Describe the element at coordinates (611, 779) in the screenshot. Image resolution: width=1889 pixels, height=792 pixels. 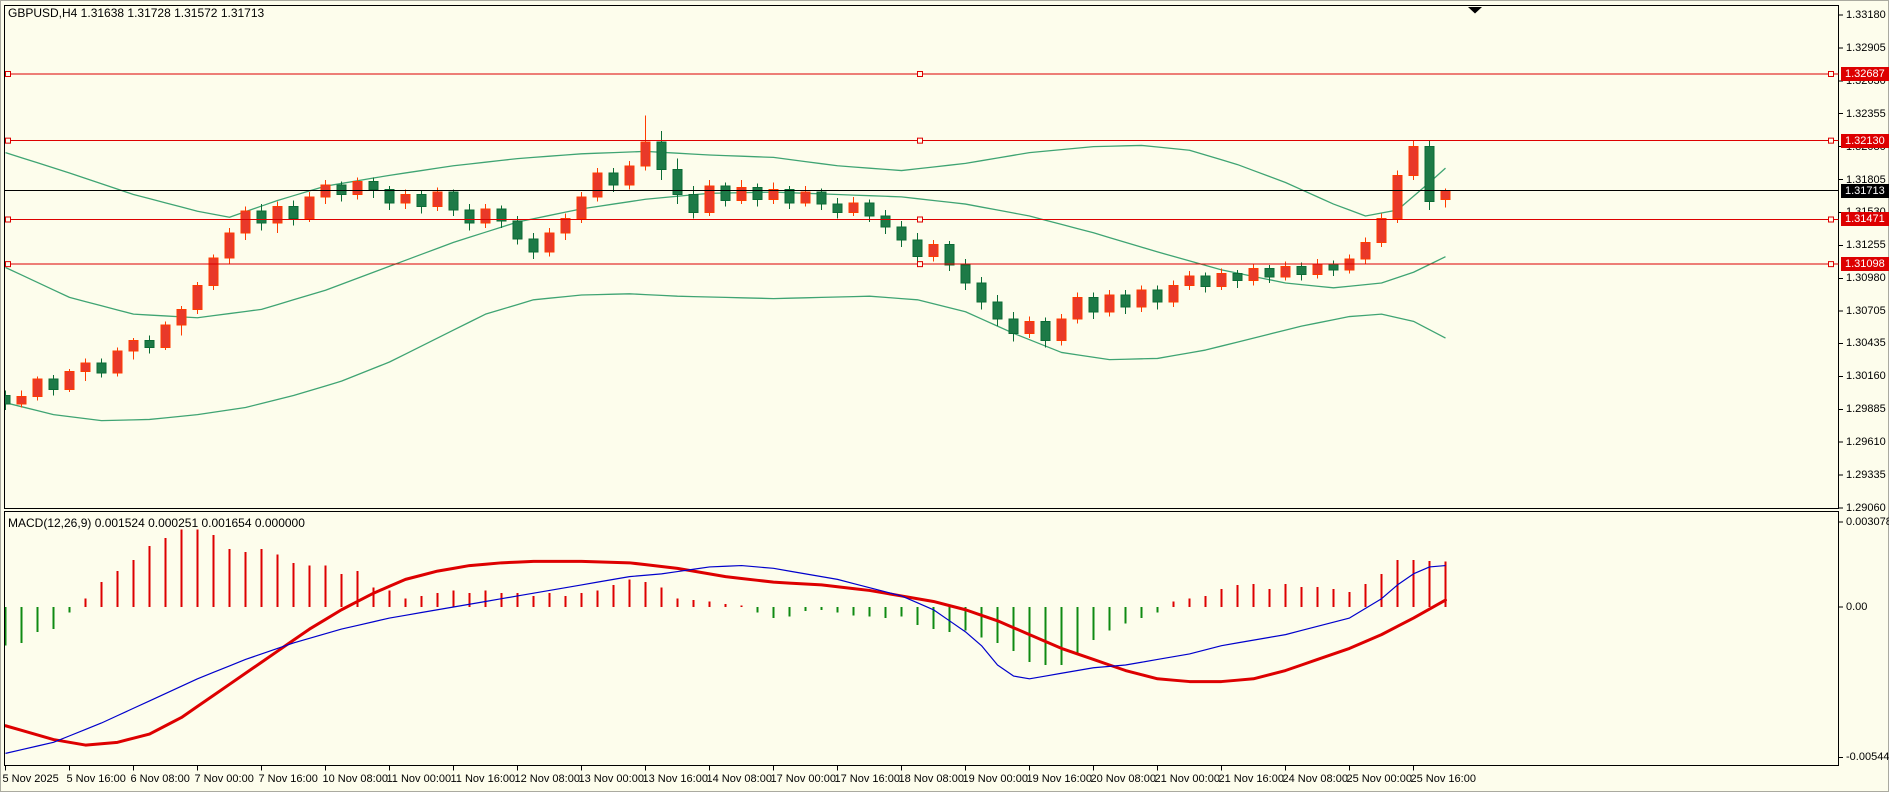
I see `time-axis-label: 13 Nov 00:00` at that location.